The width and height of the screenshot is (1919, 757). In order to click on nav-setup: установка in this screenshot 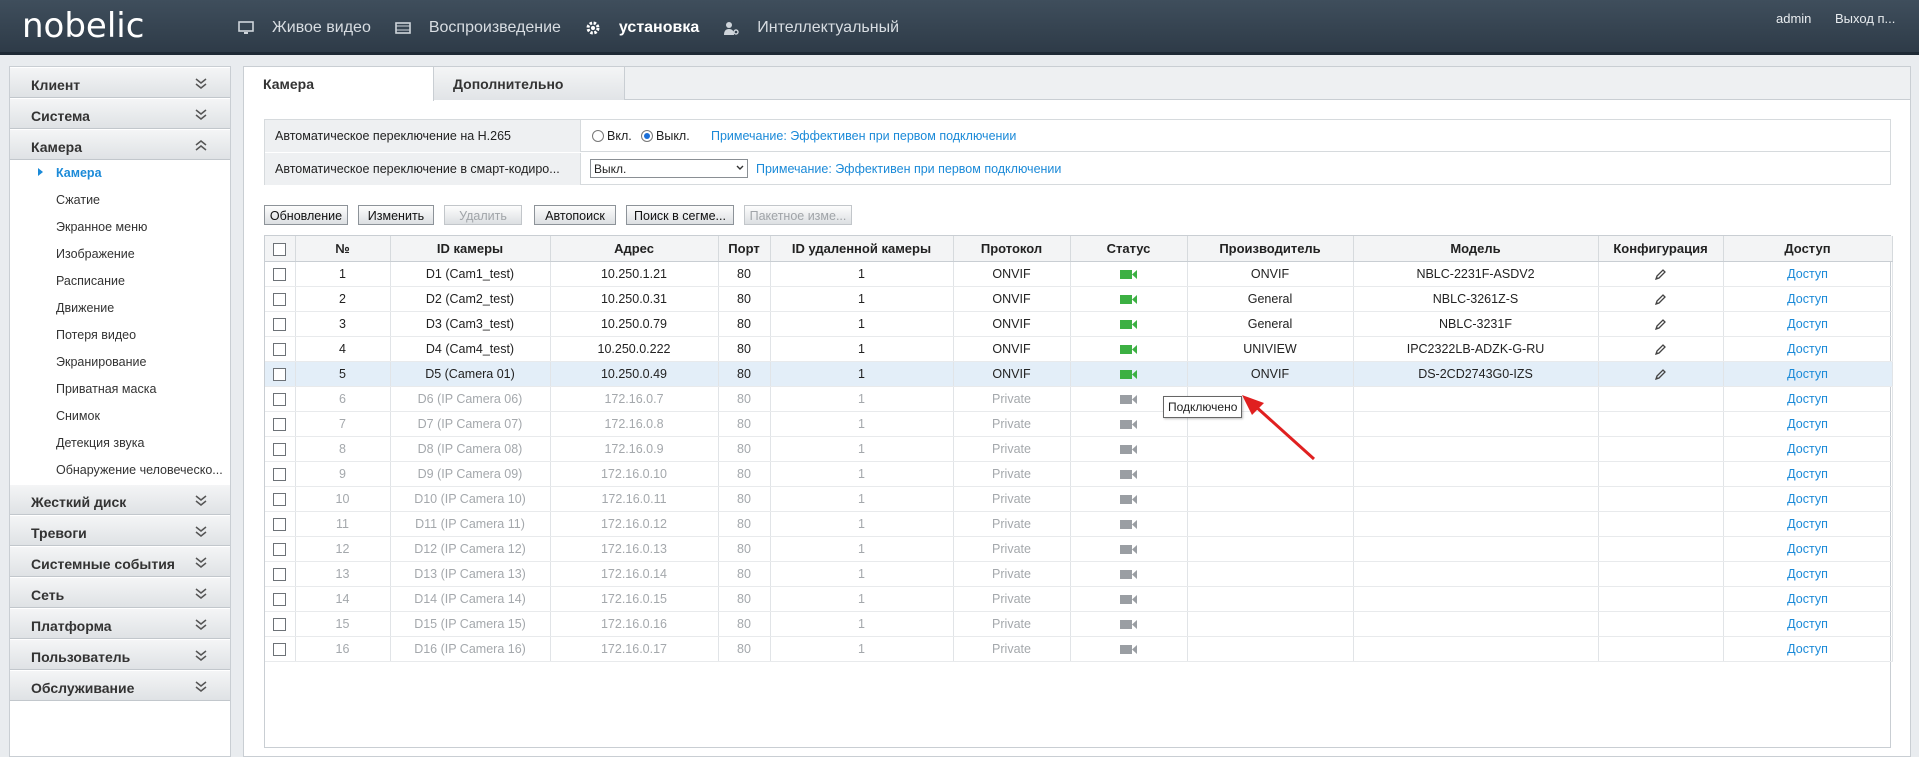, I will do `click(642, 28)`.